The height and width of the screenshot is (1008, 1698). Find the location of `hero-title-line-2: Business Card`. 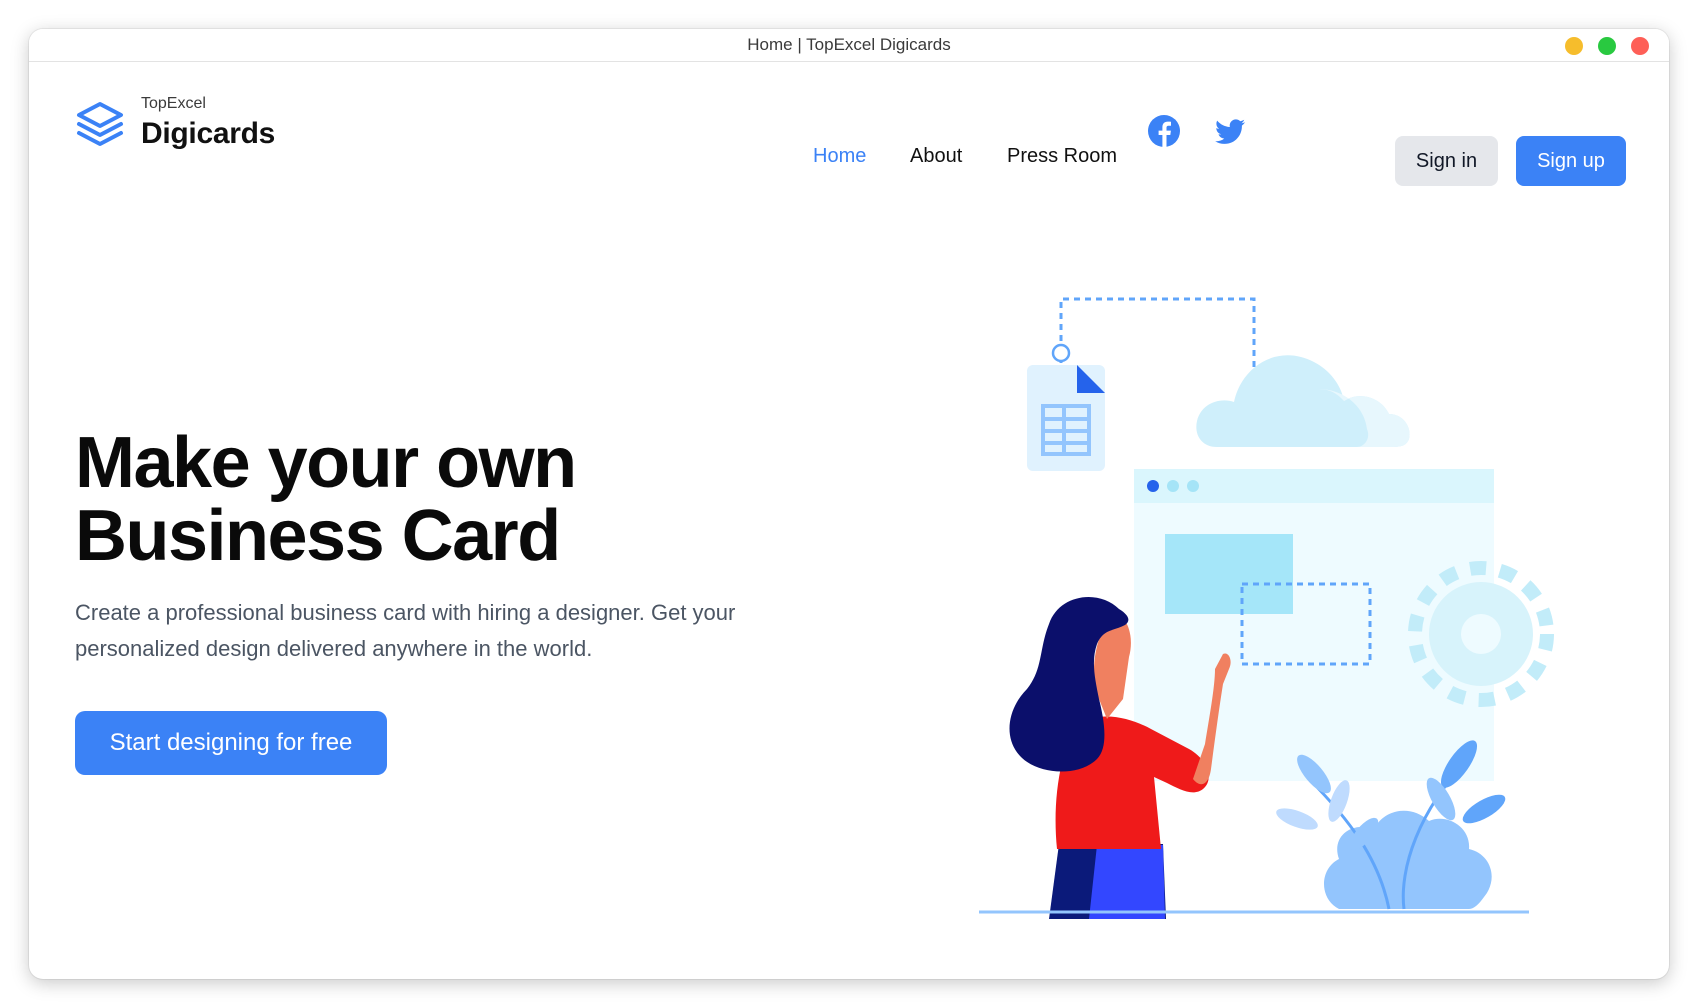

hero-title-line-2: Business Card is located at coordinates (318, 536).